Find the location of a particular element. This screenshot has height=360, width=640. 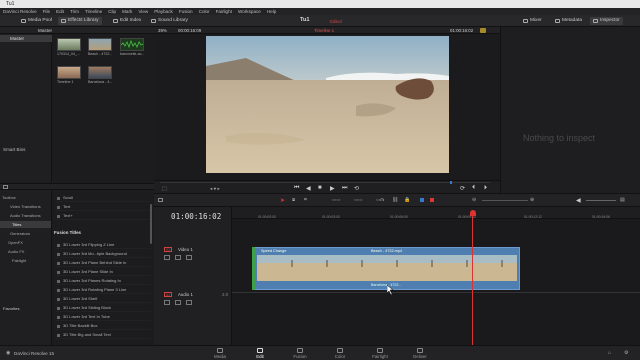

insert-clip-icon: ▭▭ is located at coordinates (336, 200).